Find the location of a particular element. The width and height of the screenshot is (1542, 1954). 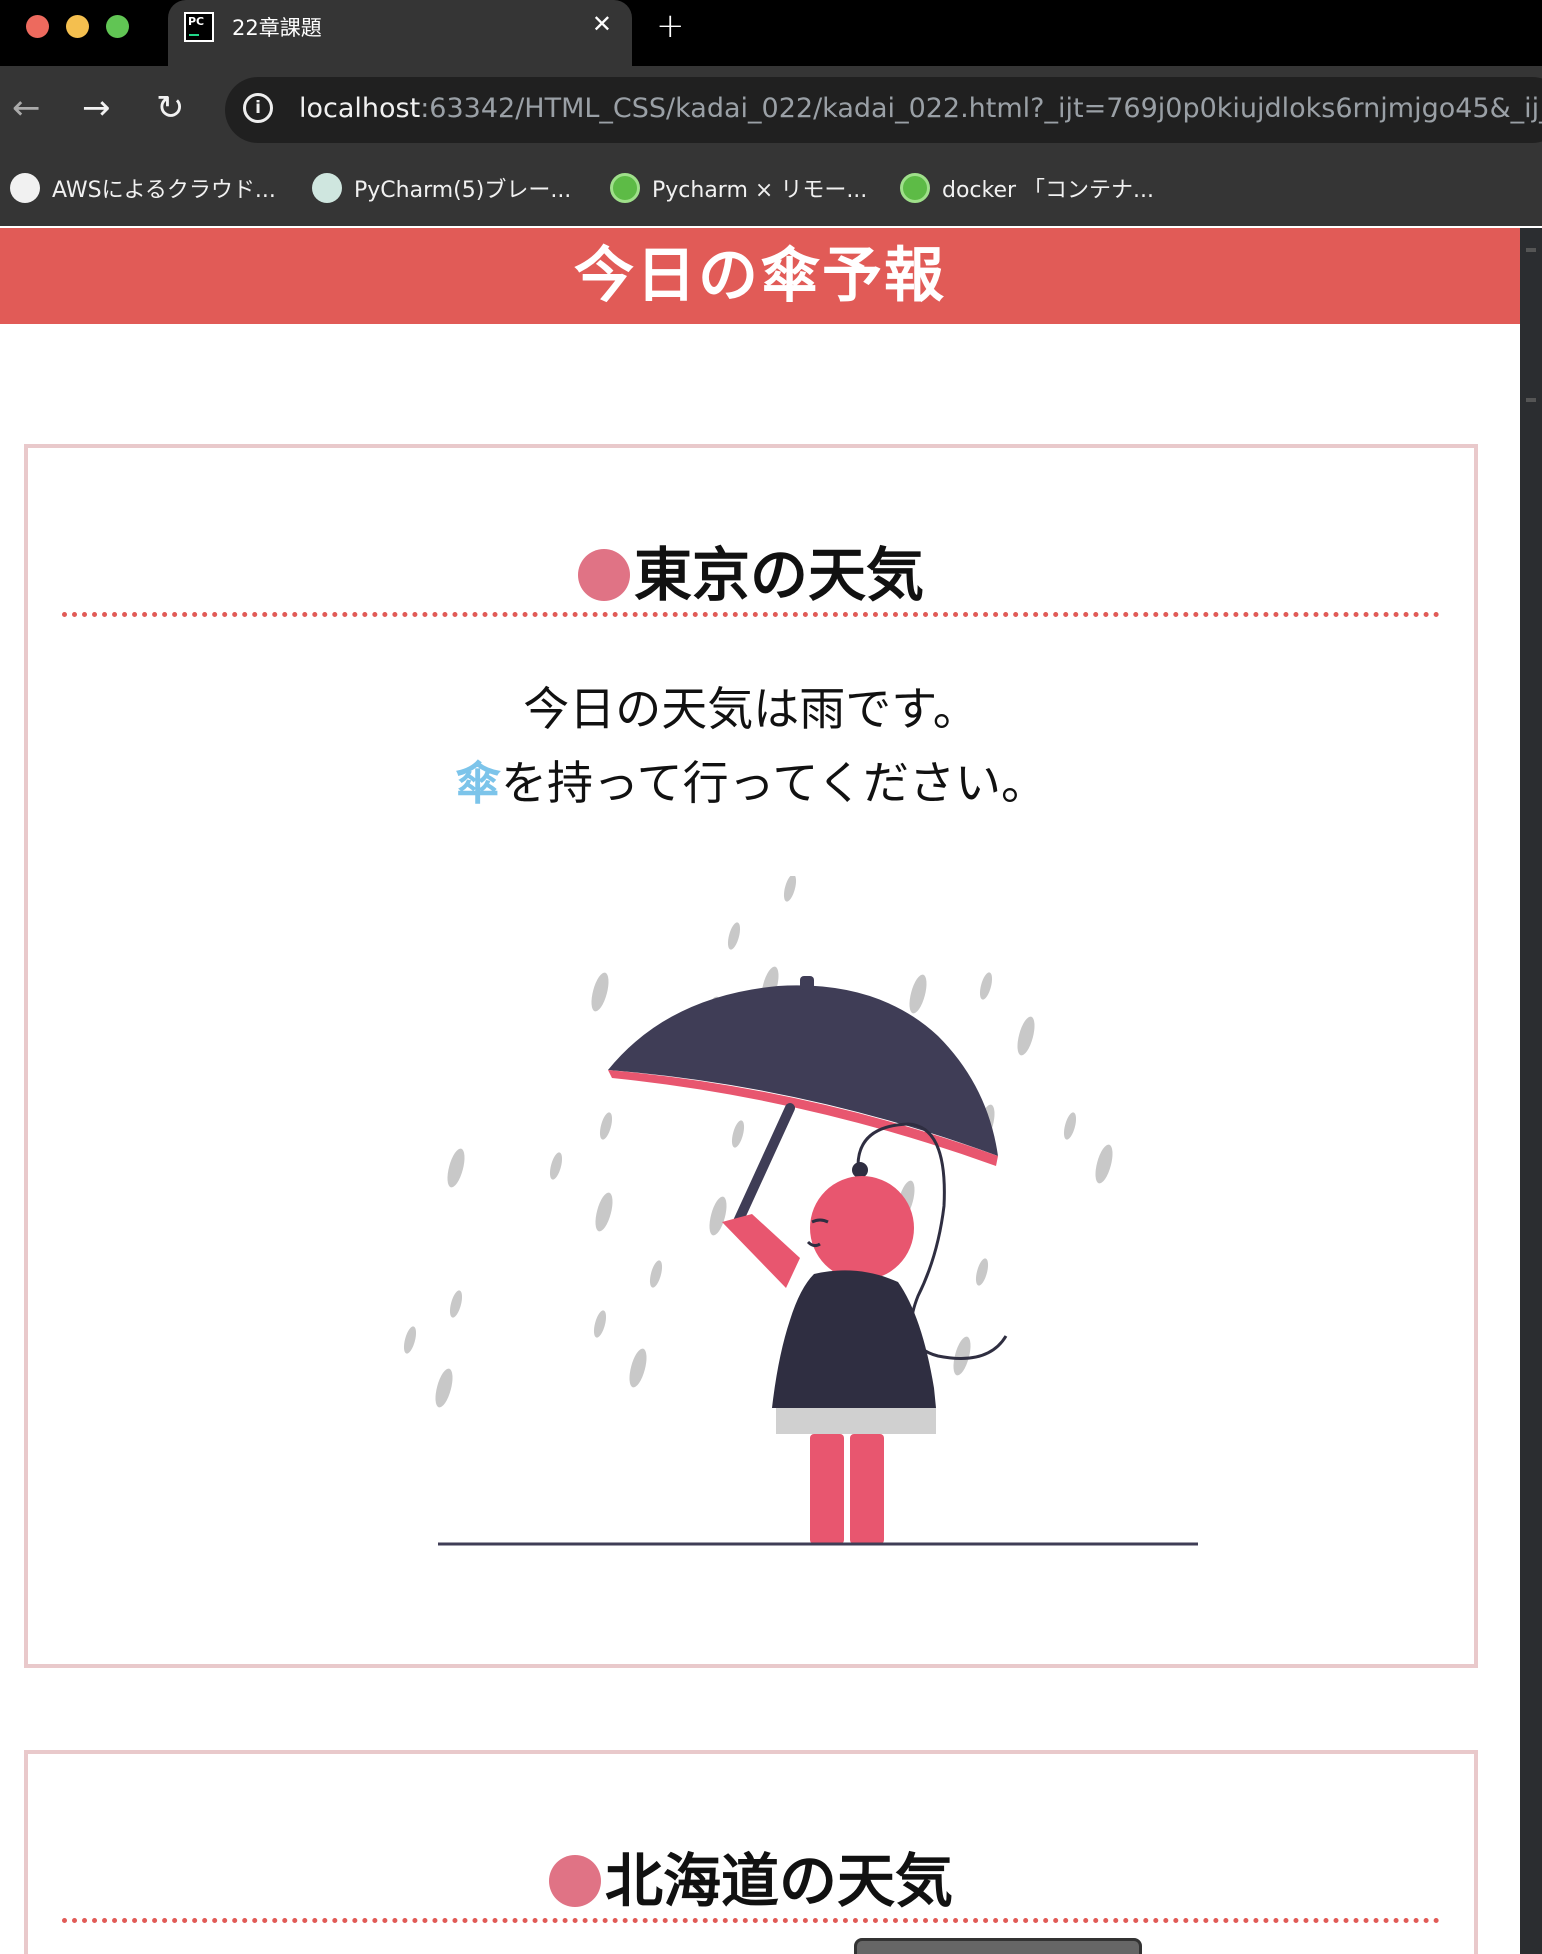

pycharm-favicon-icon: PC is located at coordinates (199, 27).